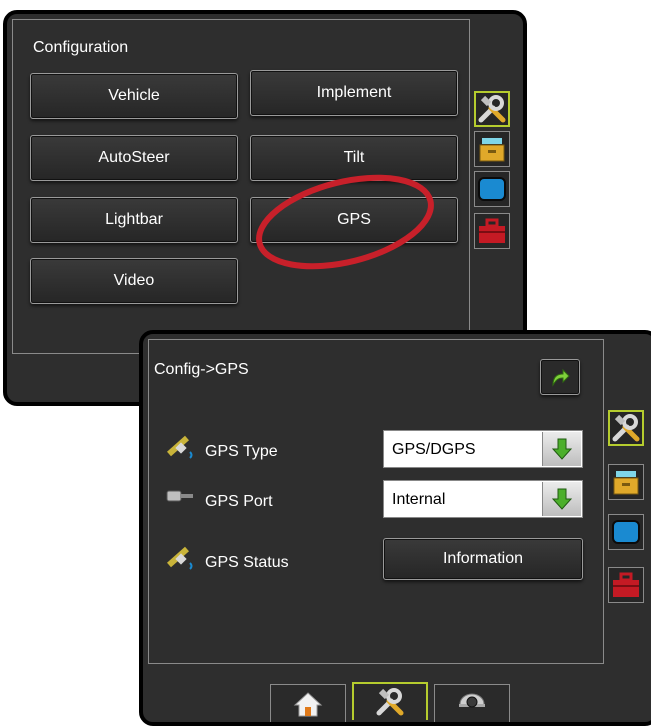  I want to click on gps-status-label: GPS Status, so click(247, 562).